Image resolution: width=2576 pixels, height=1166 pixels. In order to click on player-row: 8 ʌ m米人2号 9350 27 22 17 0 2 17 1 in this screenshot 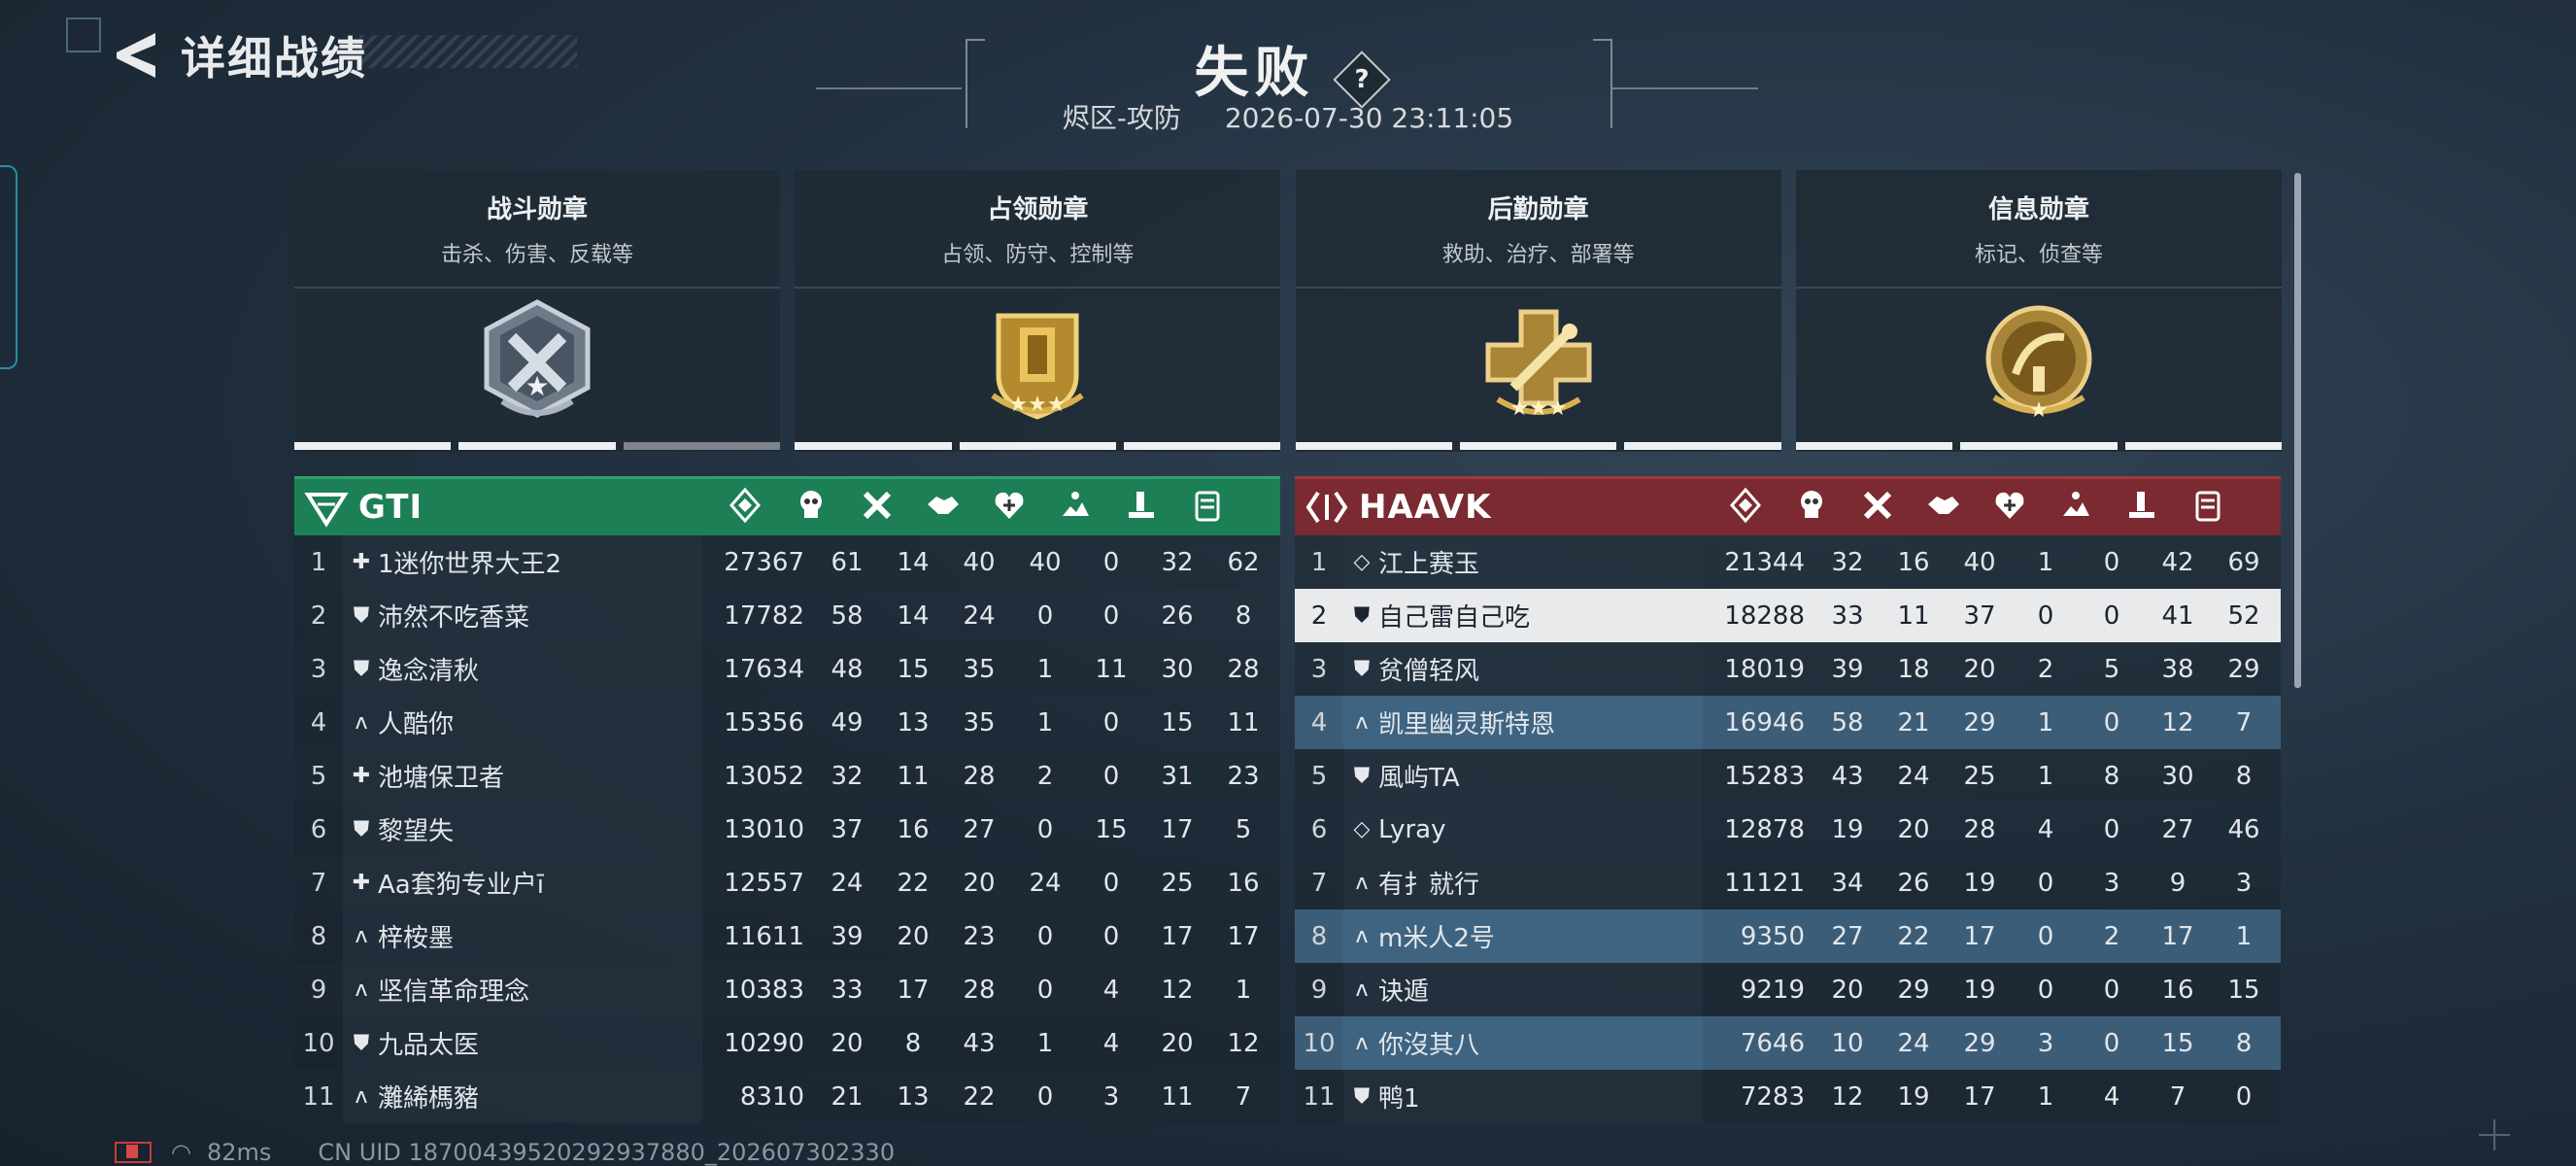, I will do `click(1788, 936)`.